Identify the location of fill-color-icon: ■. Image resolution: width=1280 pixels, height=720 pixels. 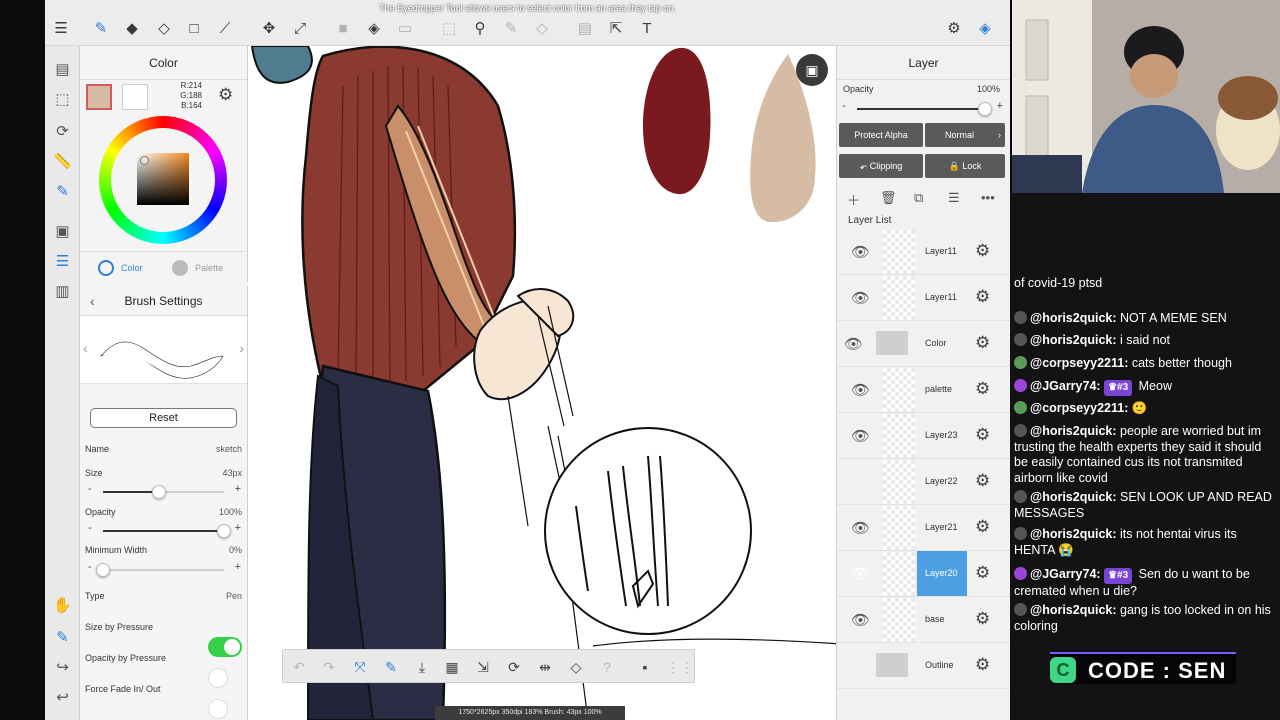
(343, 28).